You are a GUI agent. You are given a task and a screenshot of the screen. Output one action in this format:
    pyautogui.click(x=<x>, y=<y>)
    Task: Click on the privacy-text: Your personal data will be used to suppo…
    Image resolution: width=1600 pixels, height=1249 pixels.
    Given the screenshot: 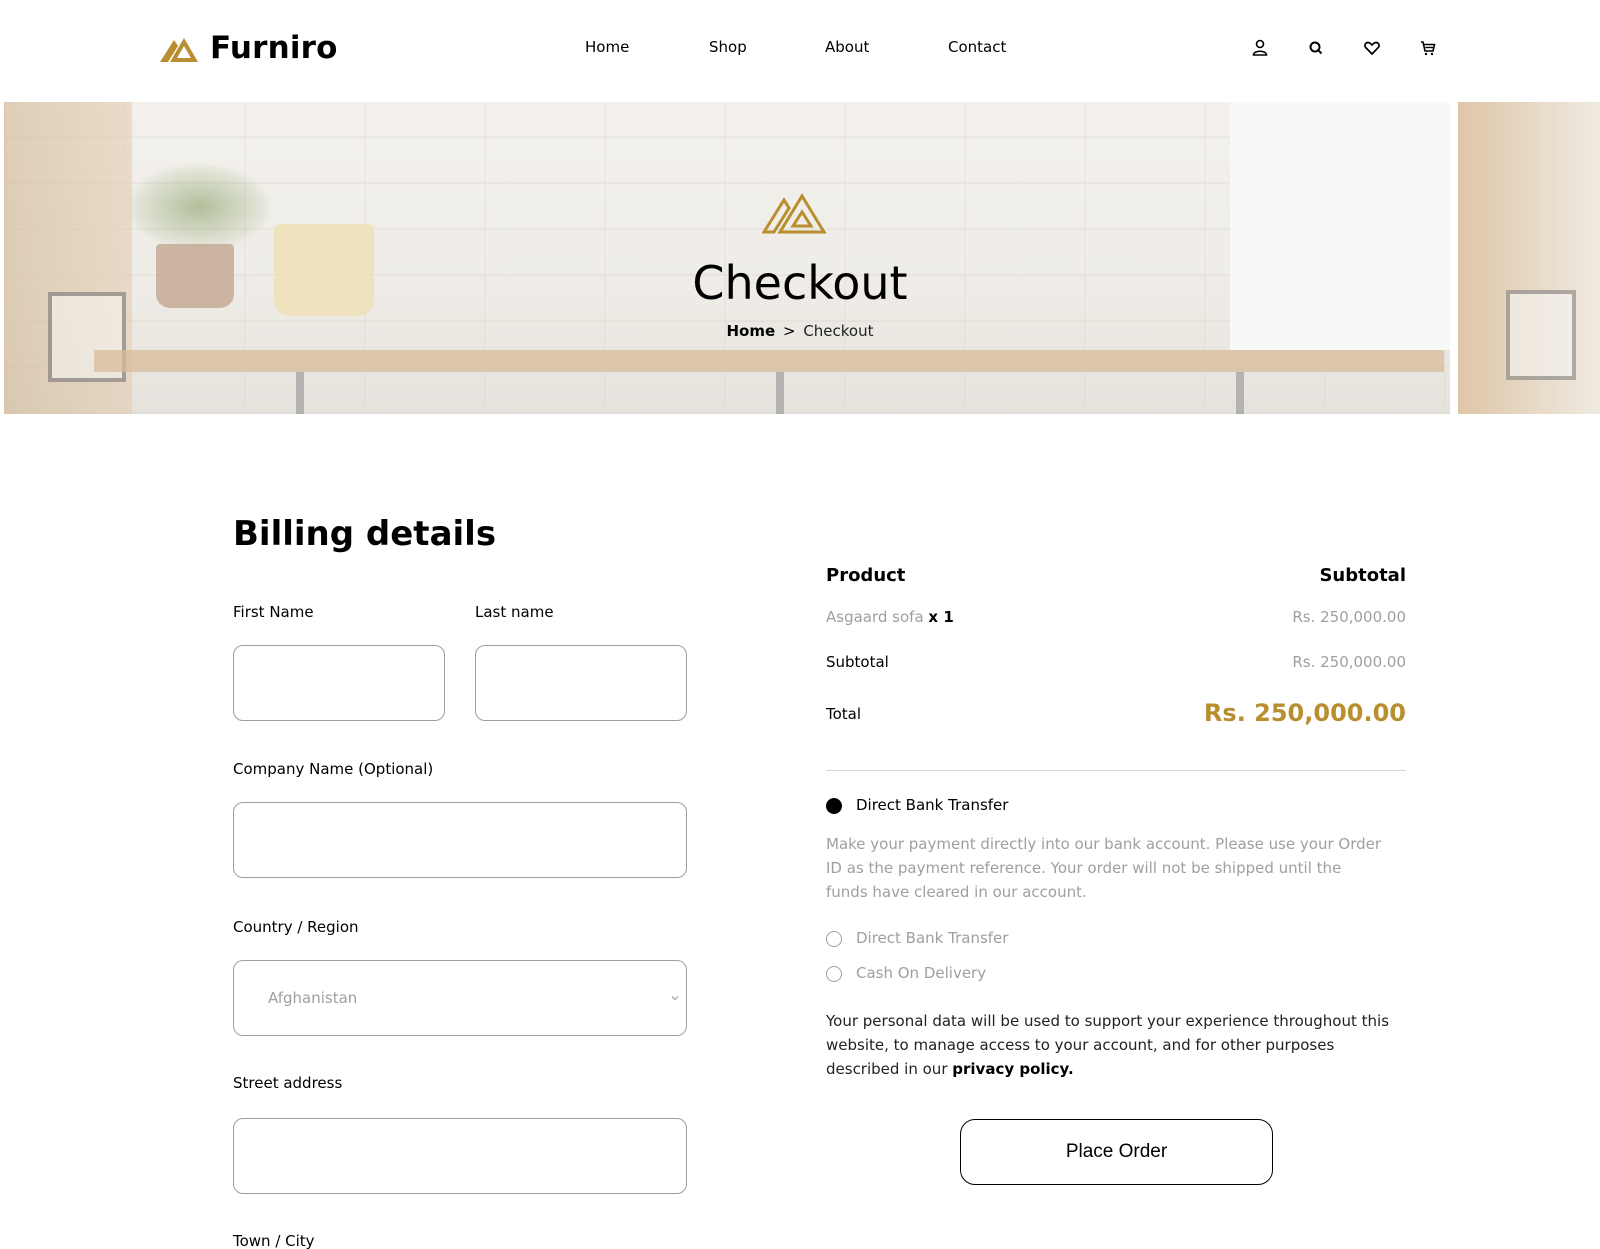 What is the action you would take?
    pyautogui.click(x=1108, y=1045)
    